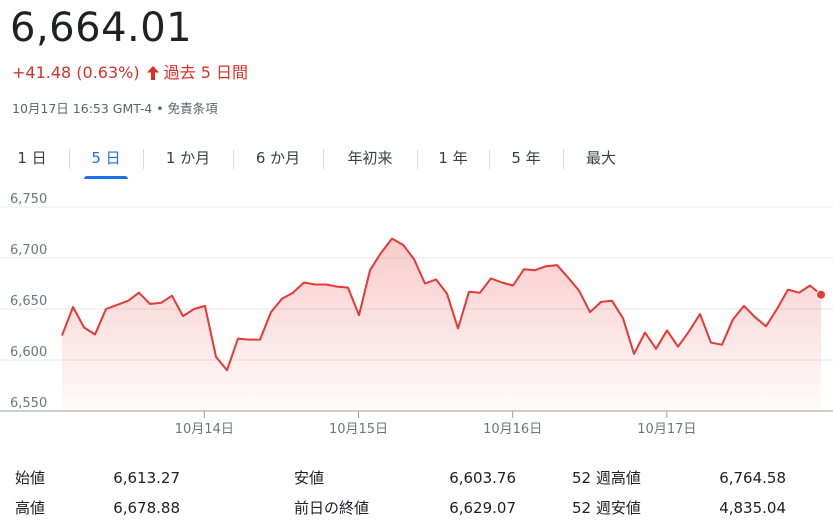 Image resolution: width=833 pixels, height=527 pixels. Describe the element at coordinates (332, 508) in the screenshot. I see `stat-prev-close-label: 前日の終値` at that location.